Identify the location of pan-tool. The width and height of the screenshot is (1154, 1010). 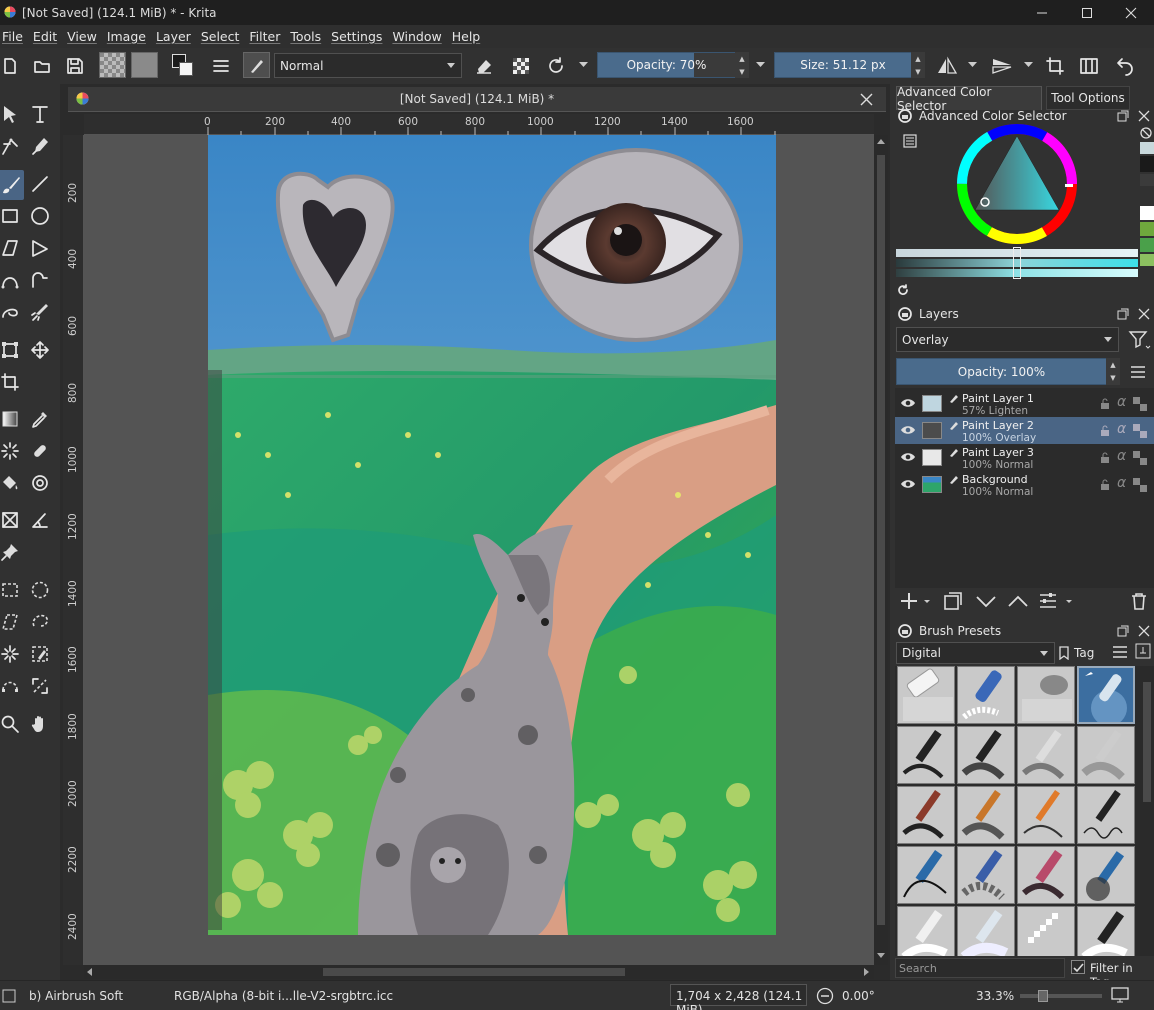
(40, 724).